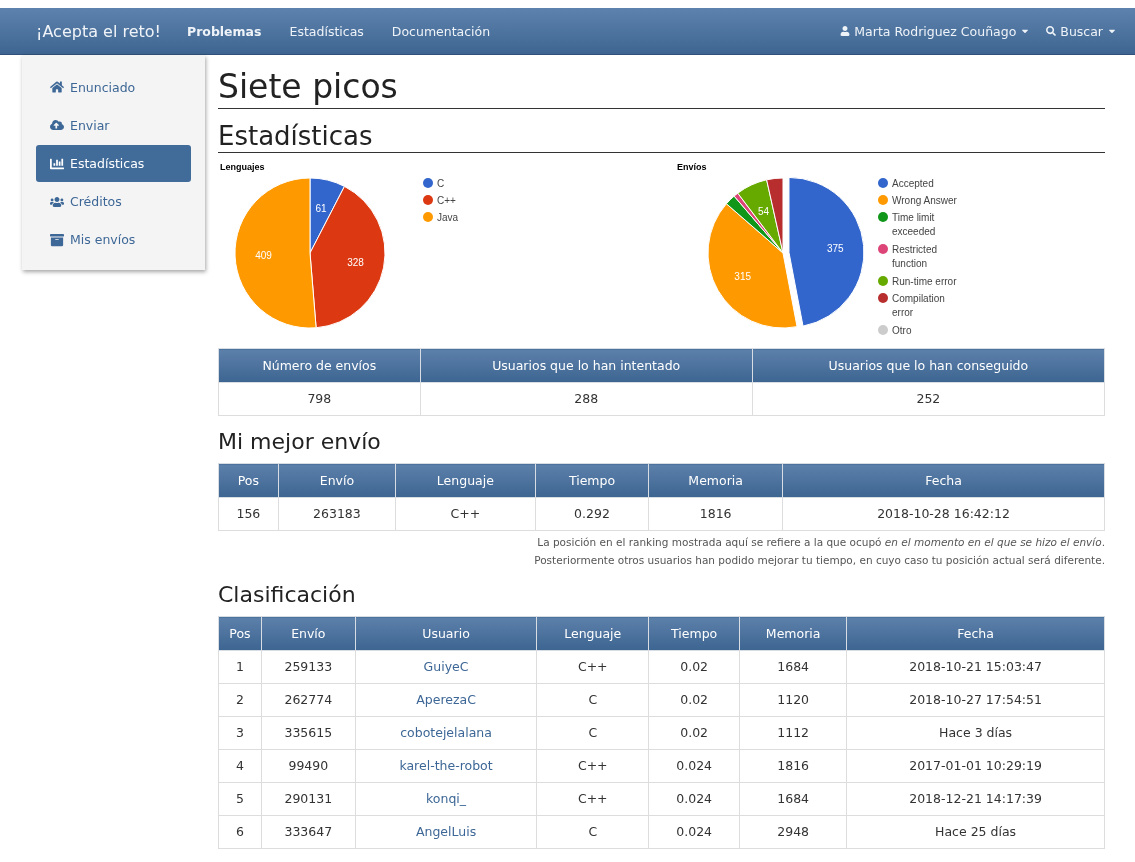  Describe the element at coordinates (308, 700) in the screenshot. I see `table-cell: 262774` at that location.